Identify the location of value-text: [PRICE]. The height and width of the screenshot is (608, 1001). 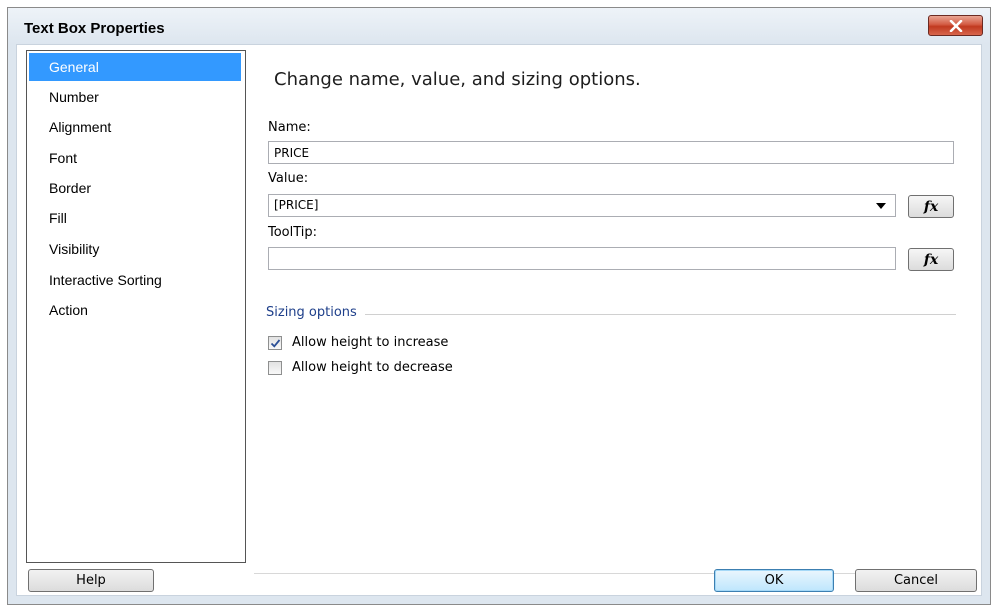
(296, 205).